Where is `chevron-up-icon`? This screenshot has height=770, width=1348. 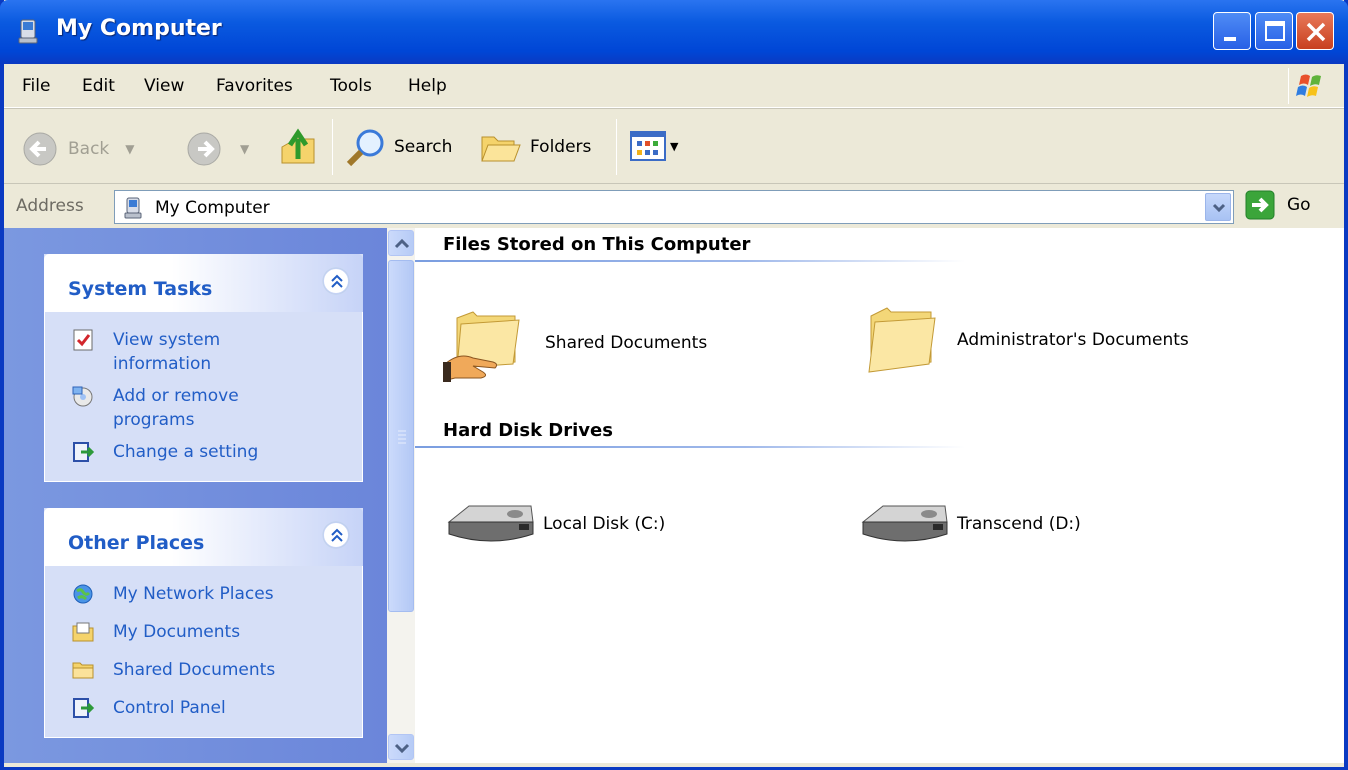 chevron-up-icon is located at coordinates (402, 243).